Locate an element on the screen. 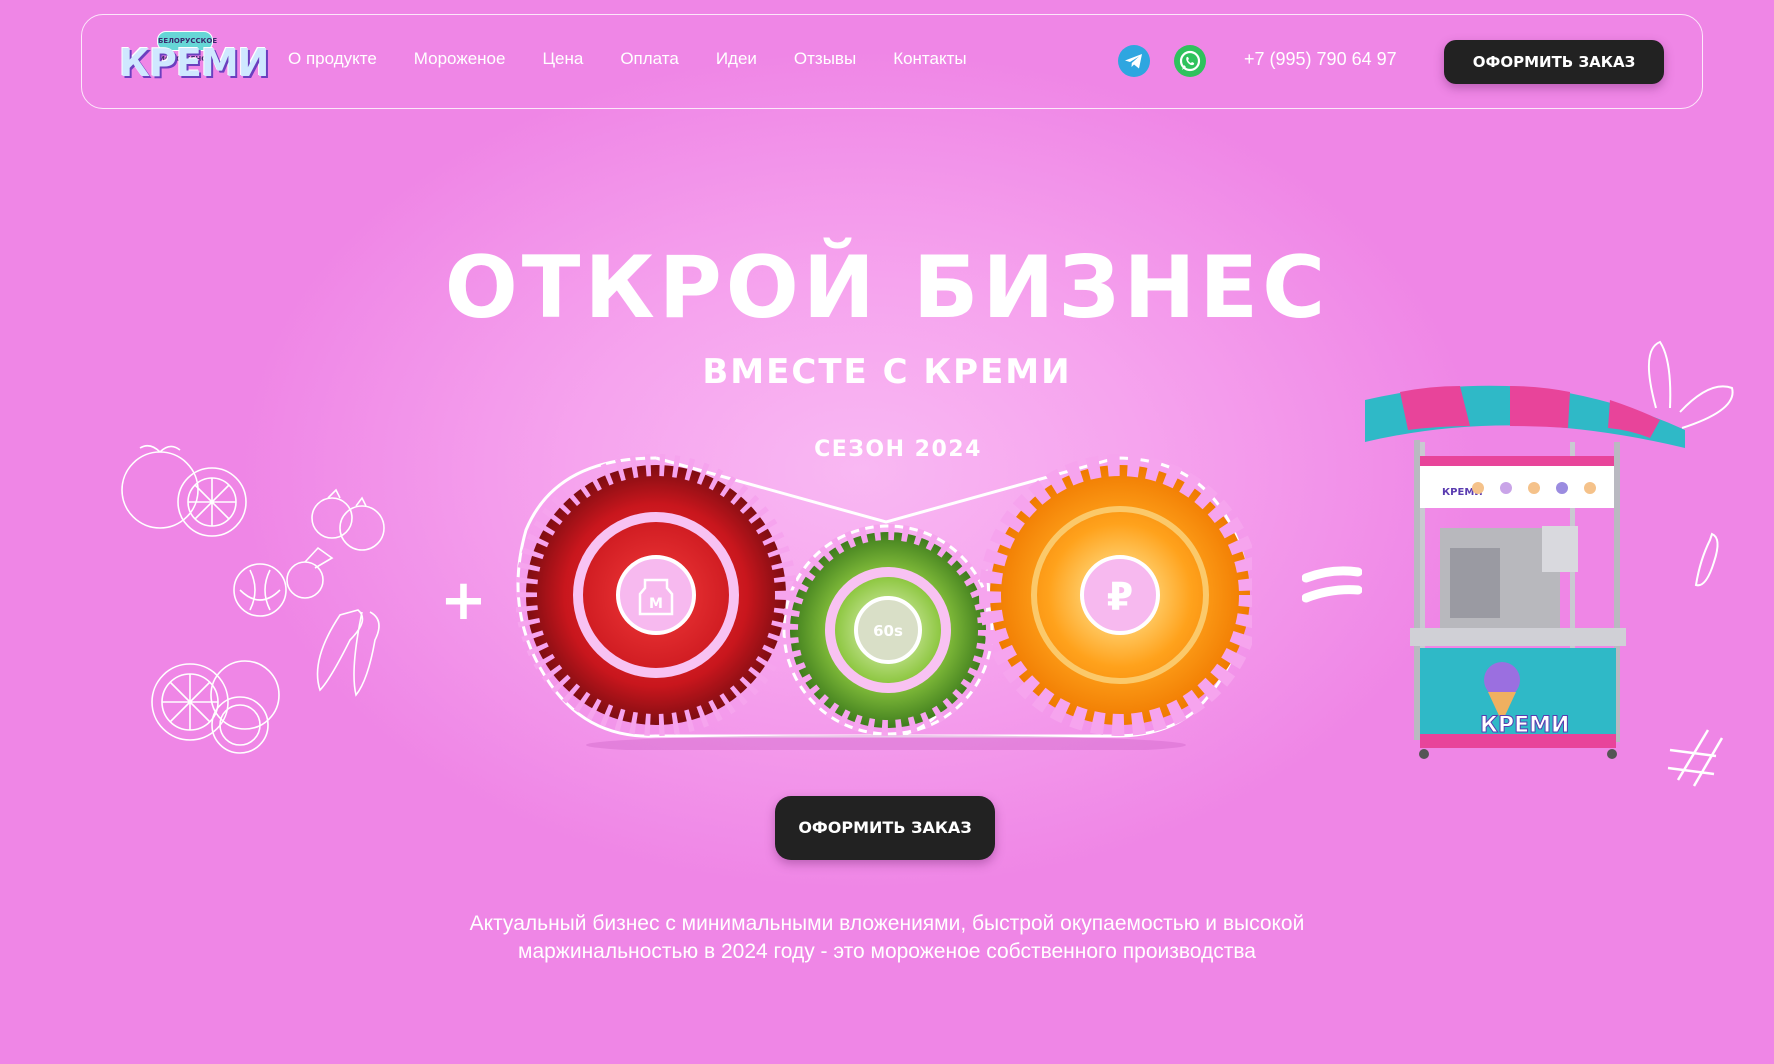 Image resolution: width=1774 pixels, height=1064 pixels. logo: БЕЛОРУССКОЕ МОРОЖЕНОЕ КРЕМИ is located at coordinates (194, 63).